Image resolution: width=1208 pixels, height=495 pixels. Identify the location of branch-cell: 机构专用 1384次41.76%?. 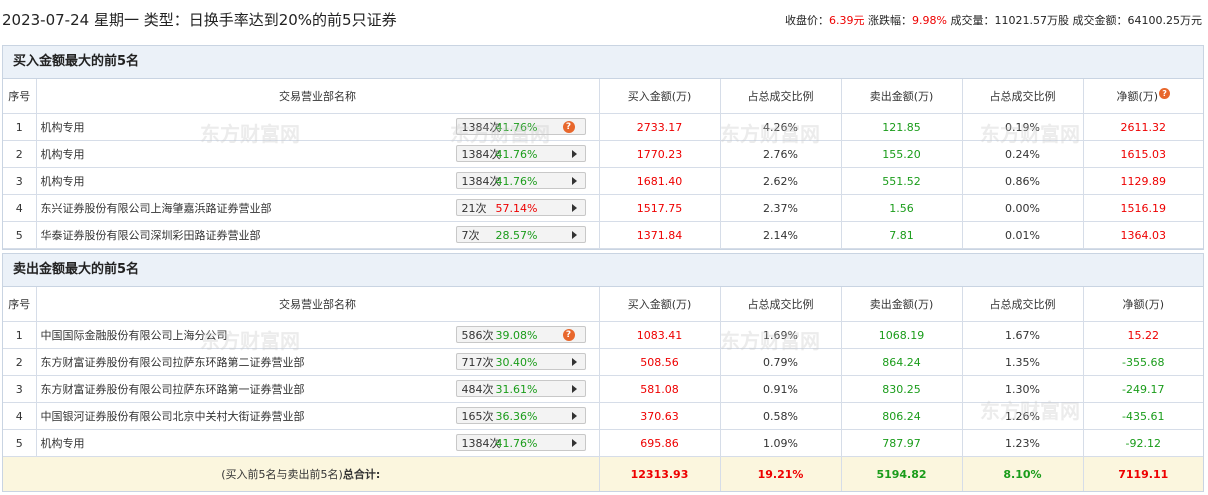
(318, 127).